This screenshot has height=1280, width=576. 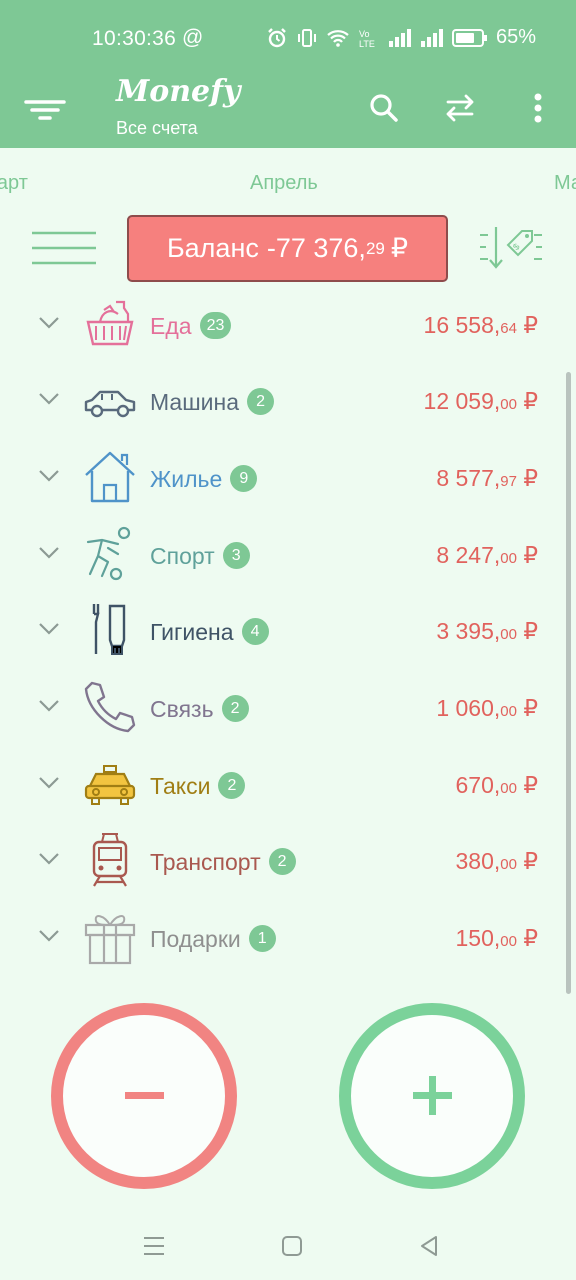 I want to click on status-icons: Vo LTE 65%, so click(x=401, y=37).